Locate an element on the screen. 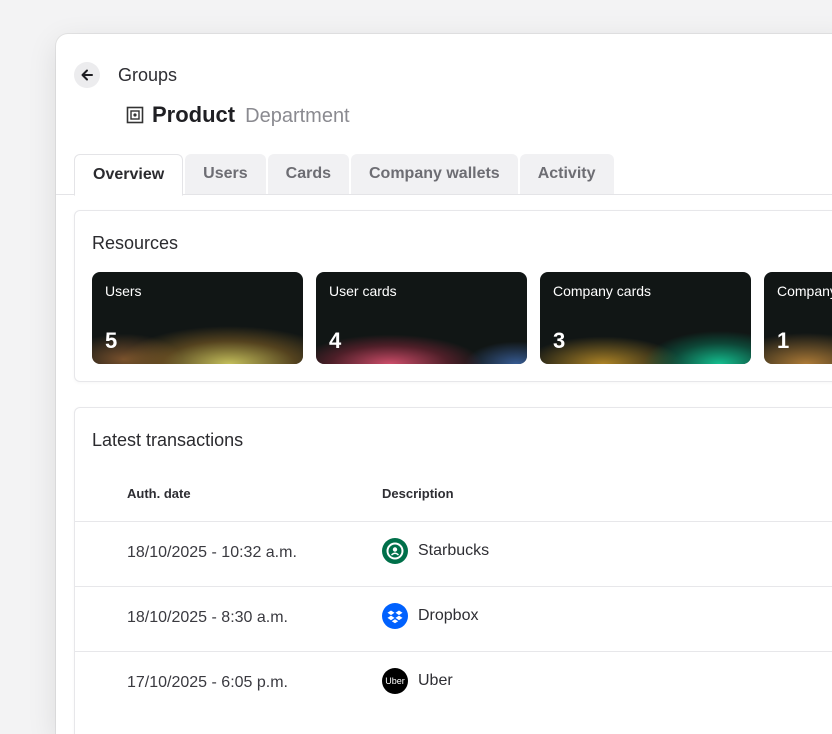 Image resolution: width=832 pixels, height=734 pixels. transactions-title: Latest transactions is located at coordinates (168, 440).